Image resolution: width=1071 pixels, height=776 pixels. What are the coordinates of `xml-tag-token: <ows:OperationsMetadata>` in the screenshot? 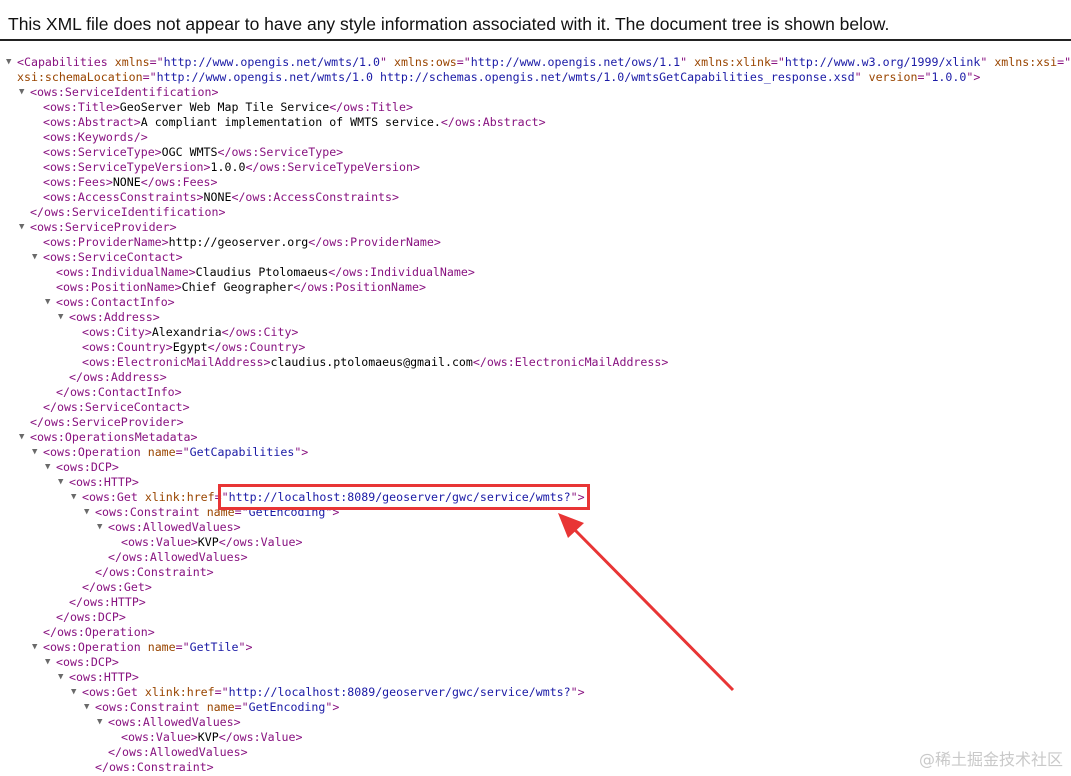 It's located at (114, 437).